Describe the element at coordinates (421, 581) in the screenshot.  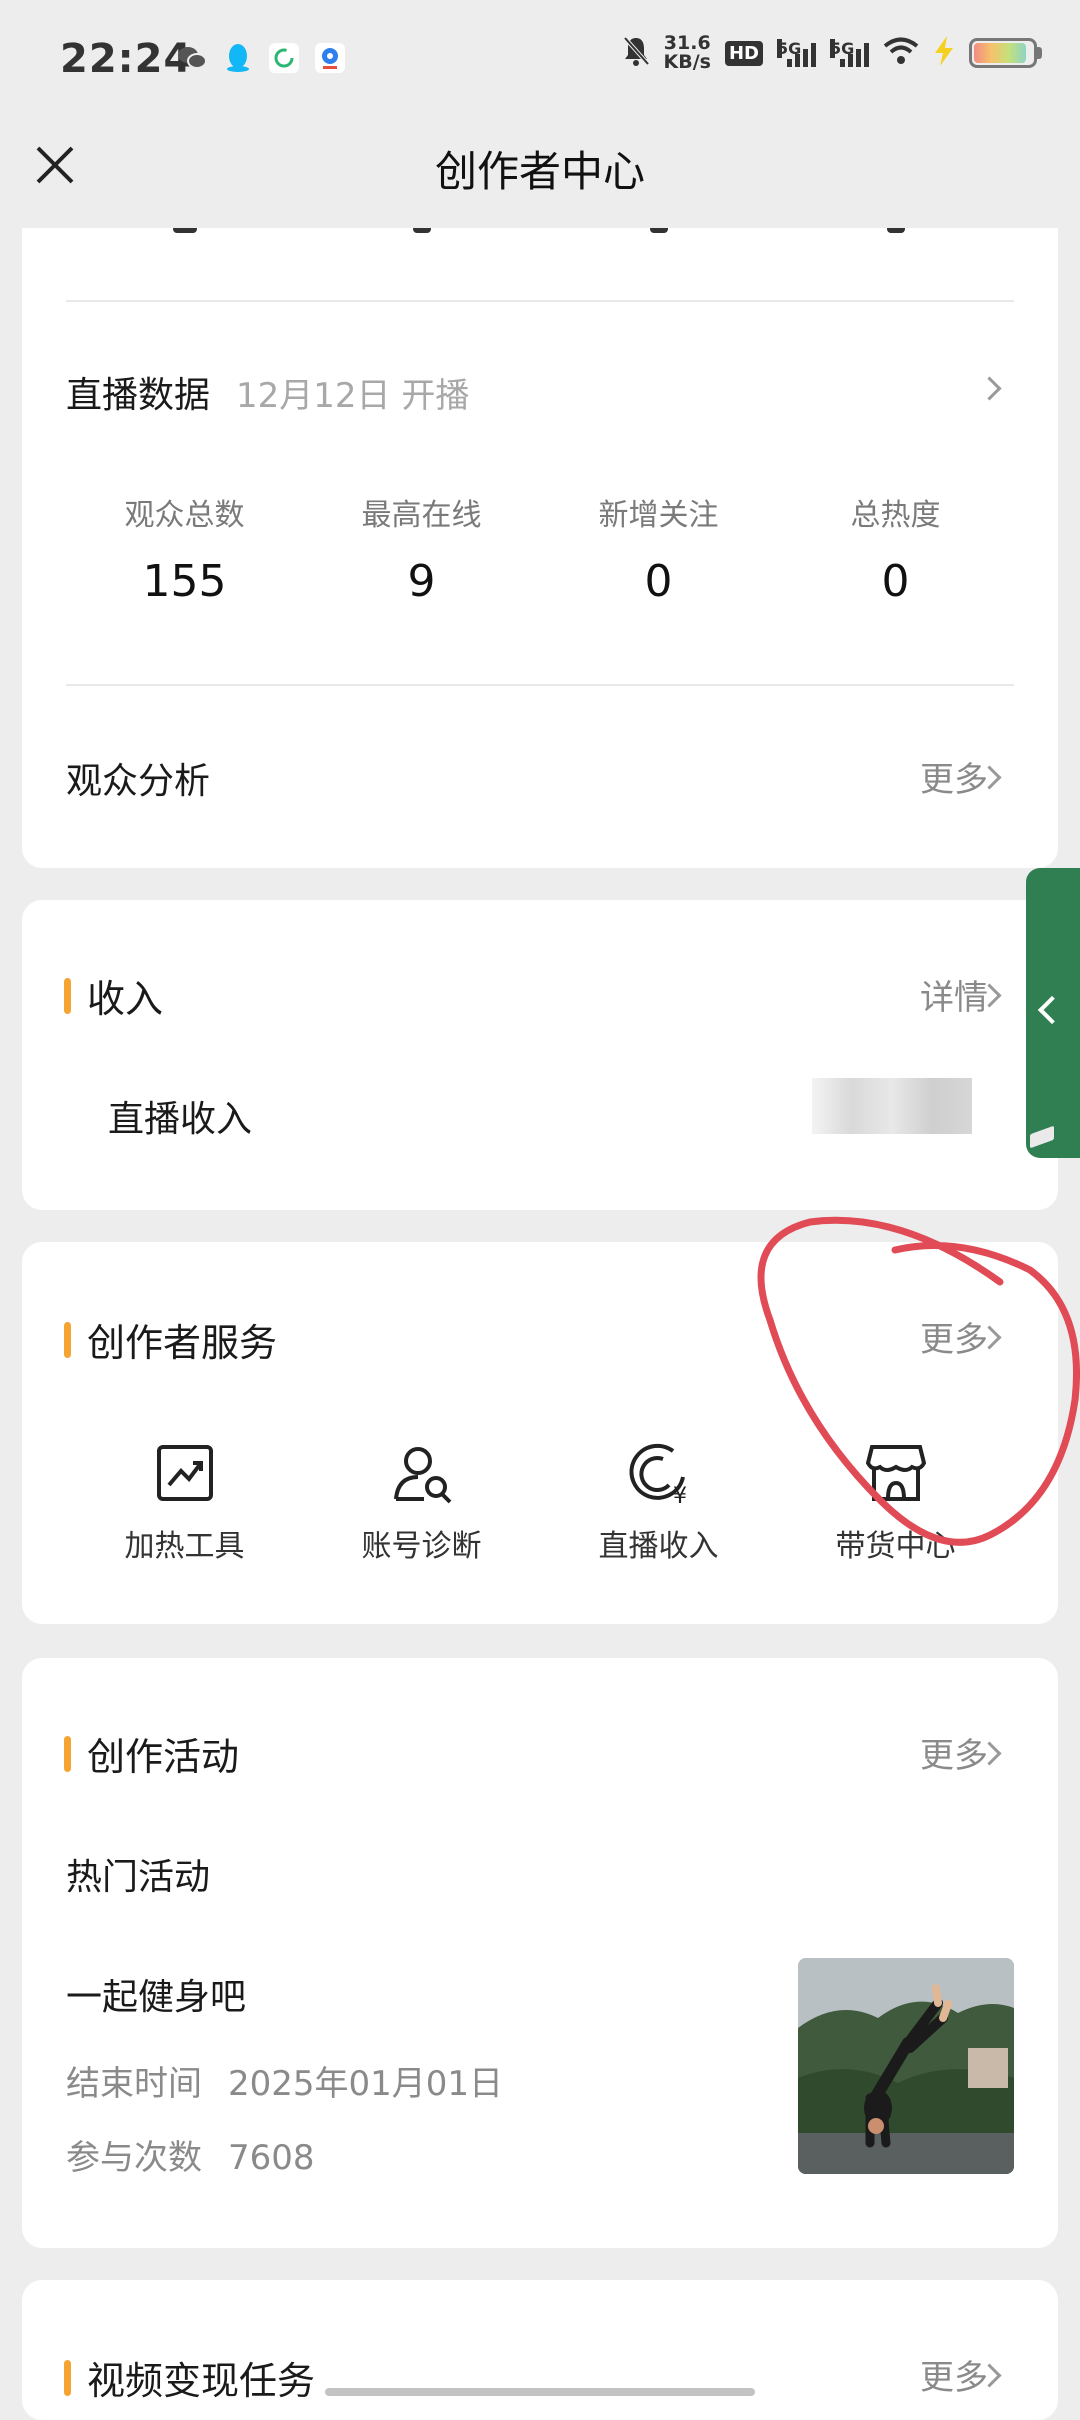
I see `stat-value: 9` at that location.